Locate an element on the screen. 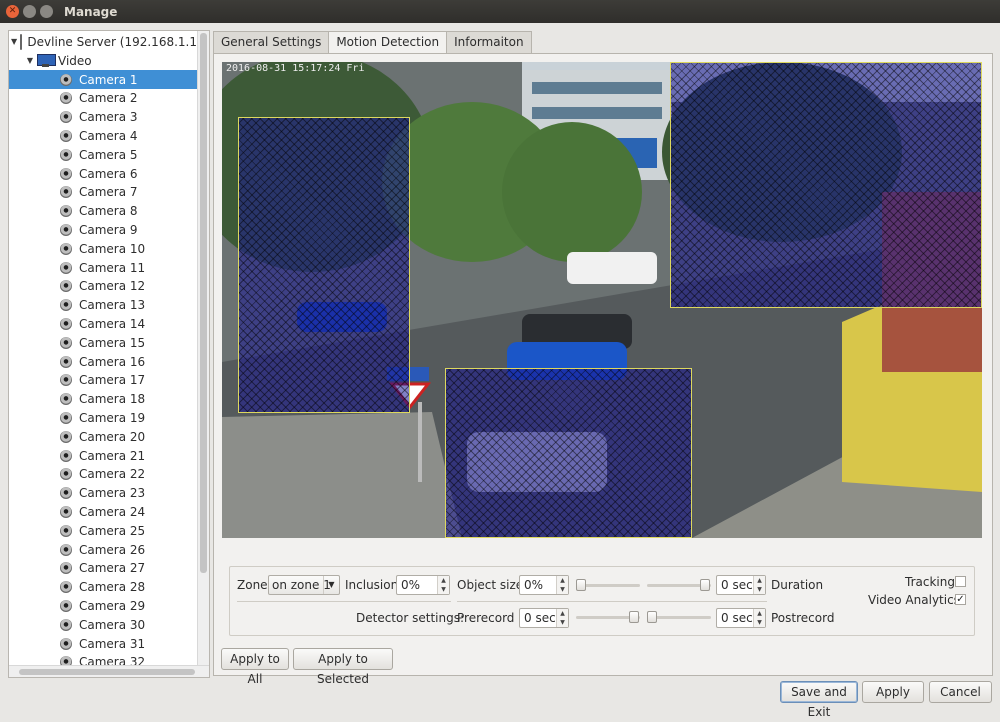 This screenshot has width=1000, height=722. tree-item-camera: Camera 19 is located at coordinates (103, 417).